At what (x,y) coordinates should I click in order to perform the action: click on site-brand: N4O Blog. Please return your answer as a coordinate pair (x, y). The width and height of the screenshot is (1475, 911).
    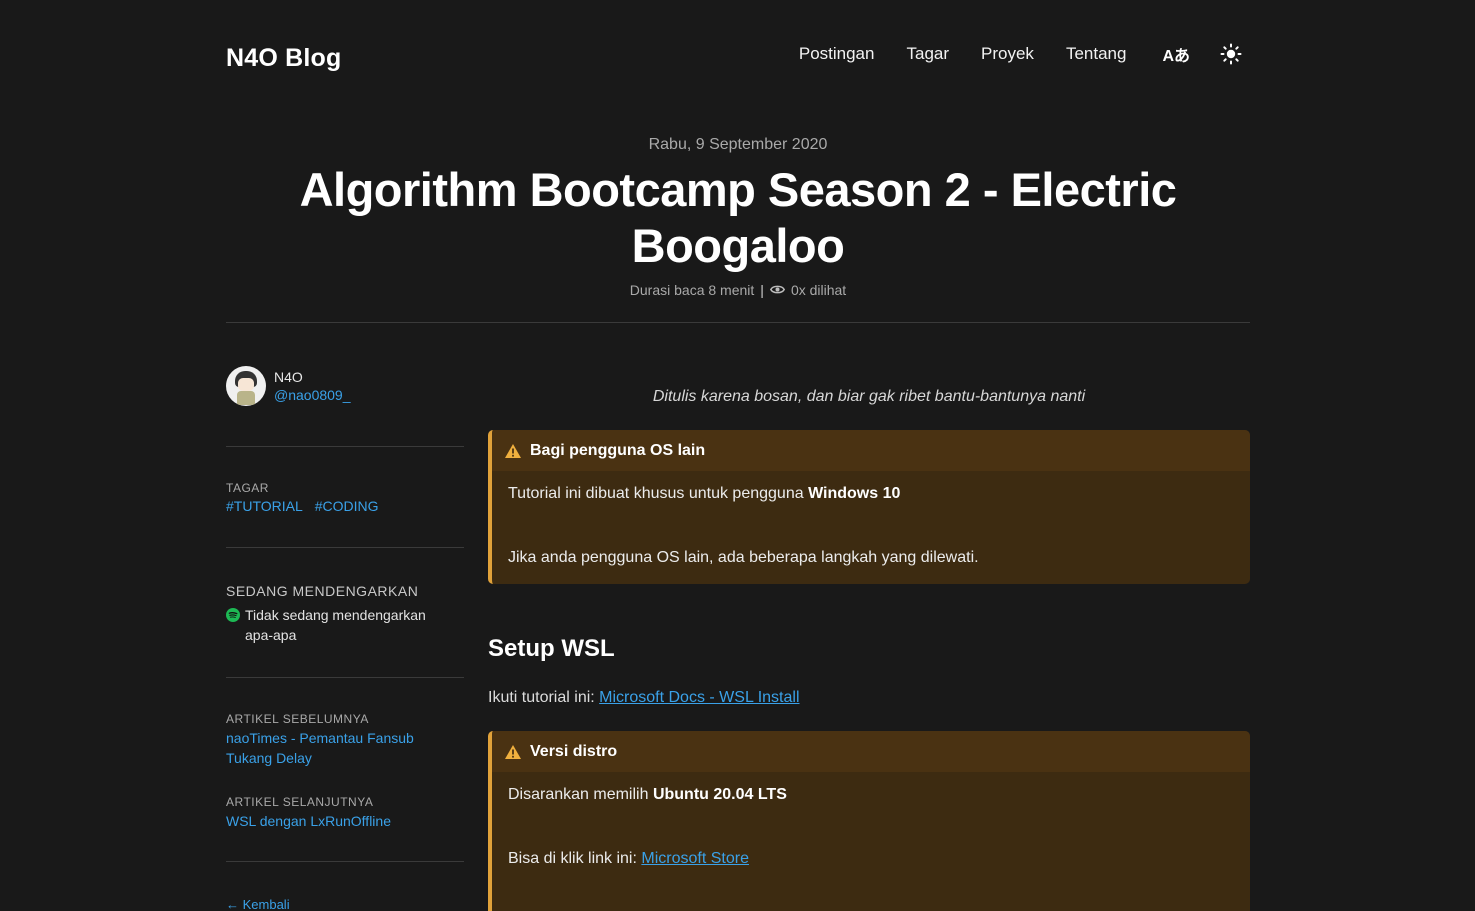
    Looking at the image, I should click on (284, 58).